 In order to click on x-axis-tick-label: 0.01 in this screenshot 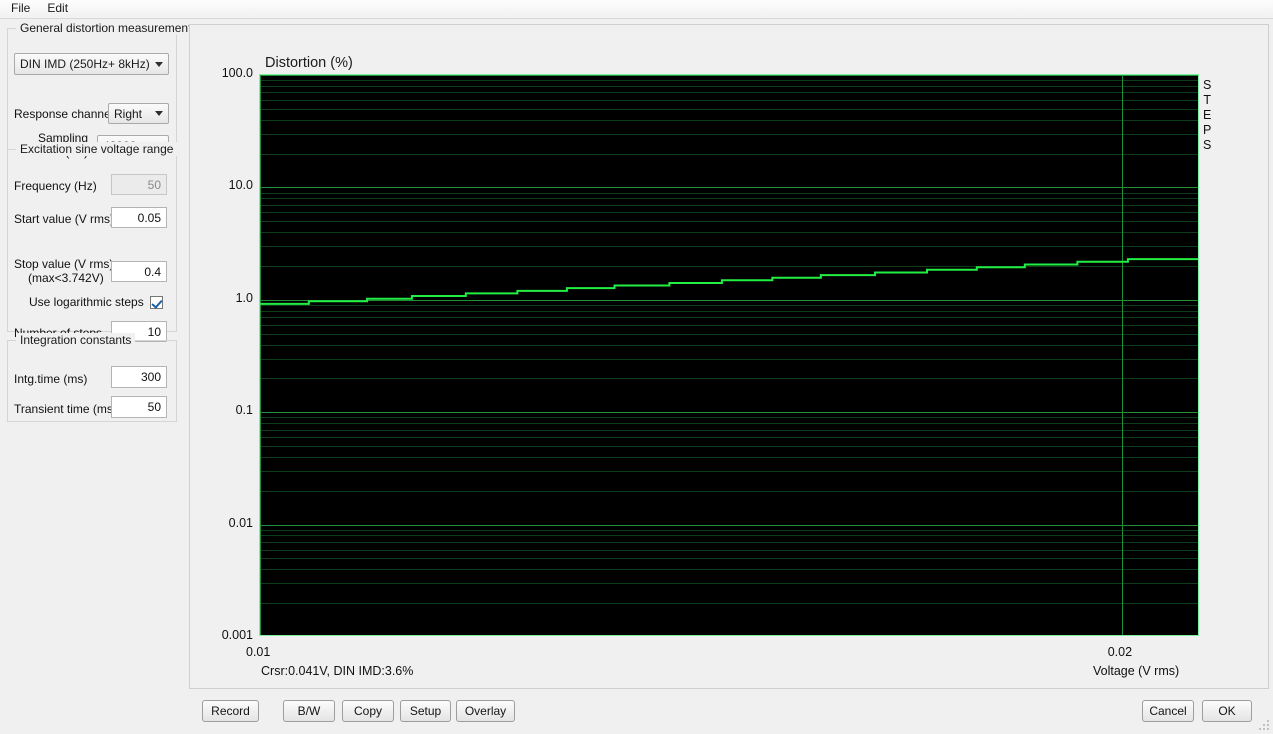, I will do `click(258, 652)`.